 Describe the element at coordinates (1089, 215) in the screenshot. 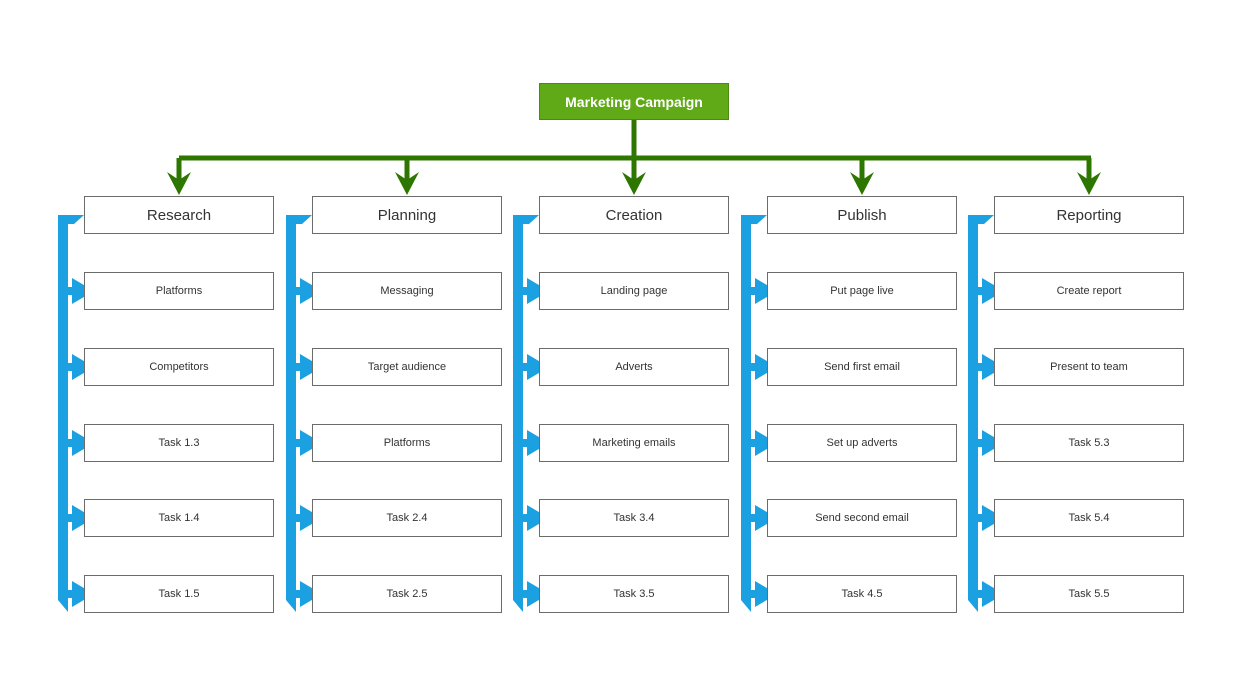

I see `phase-node-reporting: Reporting` at that location.